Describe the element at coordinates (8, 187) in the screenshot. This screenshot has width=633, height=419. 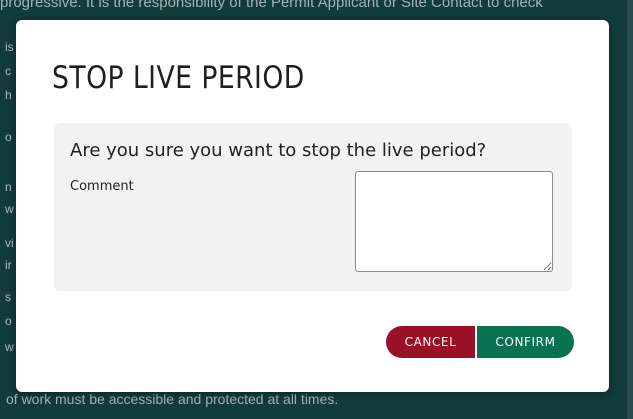
I see `background-fragment: n` at that location.